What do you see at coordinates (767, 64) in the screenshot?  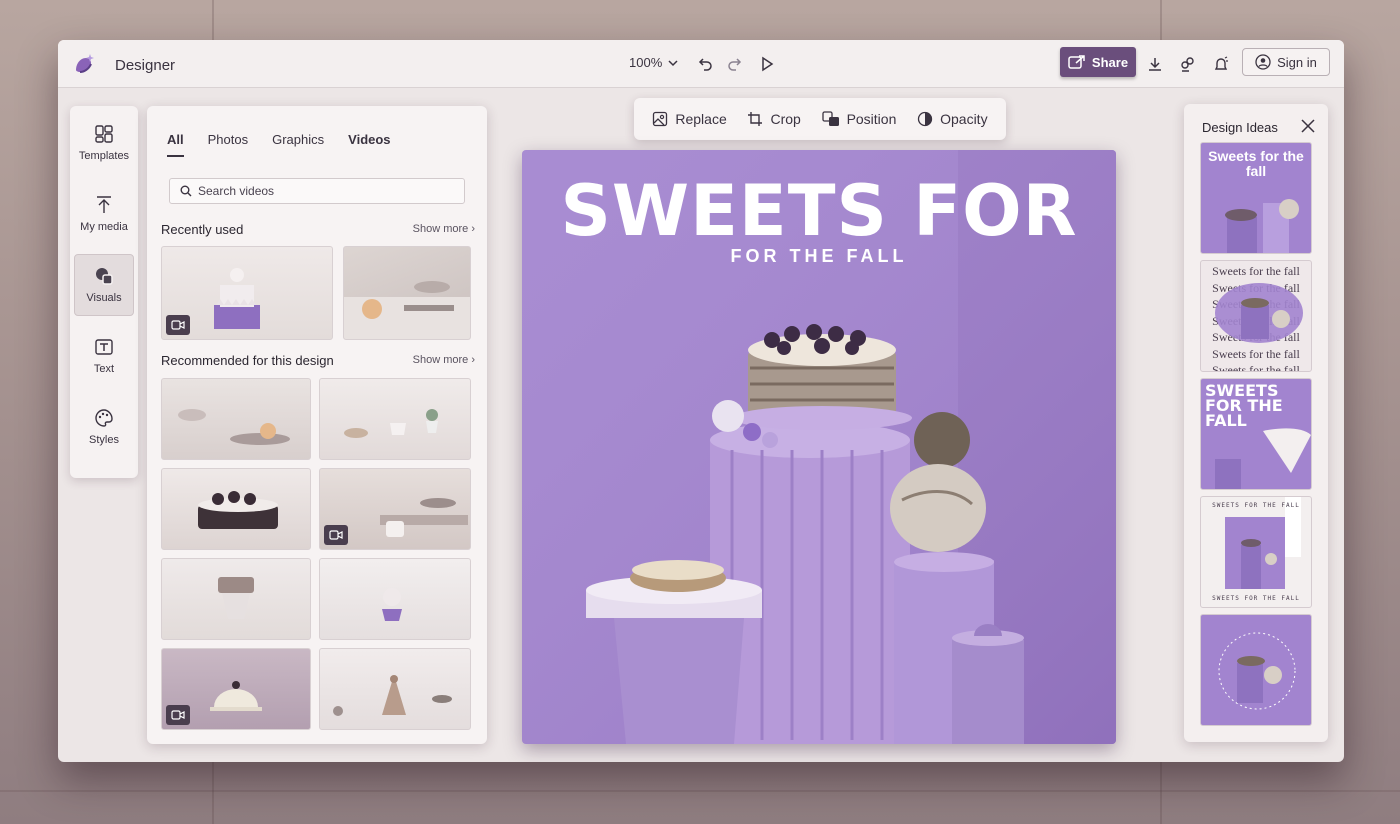 I see `play-icon` at bounding box center [767, 64].